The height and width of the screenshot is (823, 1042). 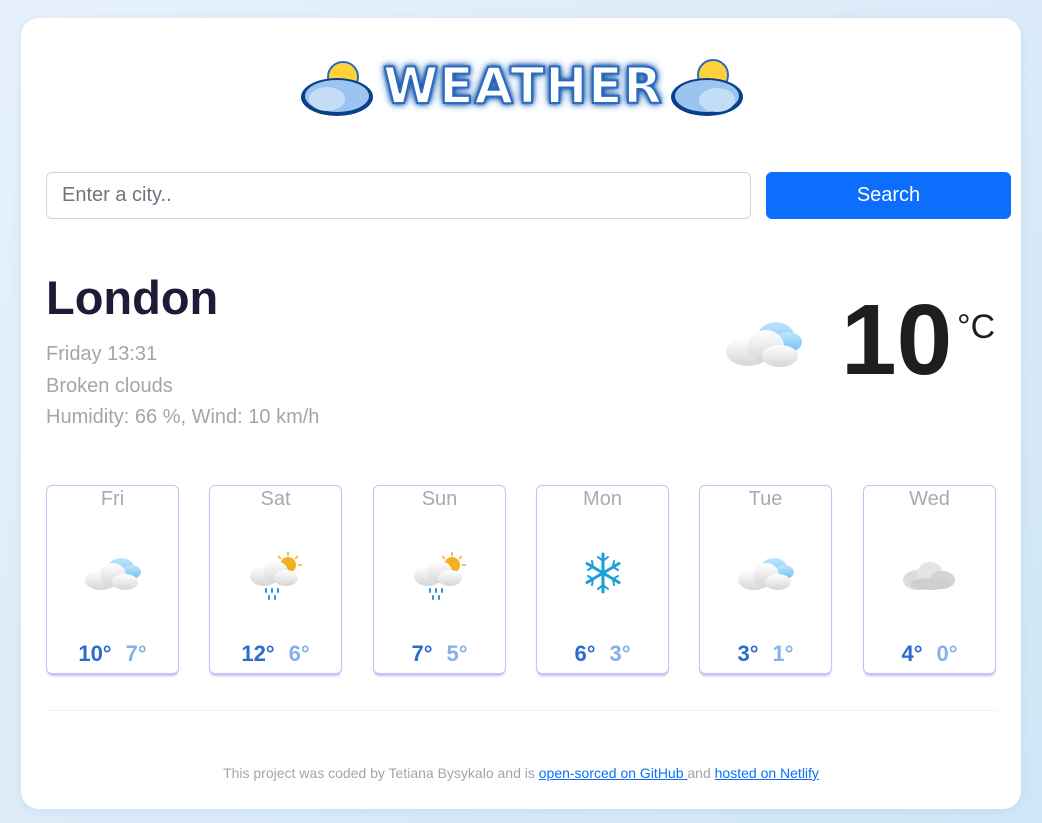 What do you see at coordinates (422, 653) in the screenshot?
I see `forecast-max-temp: 7°` at bounding box center [422, 653].